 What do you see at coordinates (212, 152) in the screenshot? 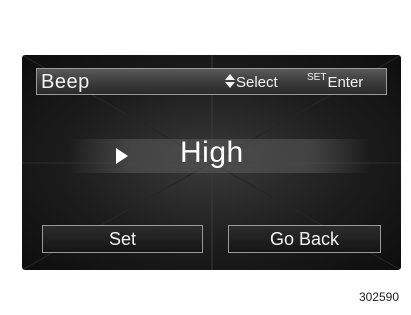
I see `current-value: High` at bounding box center [212, 152].